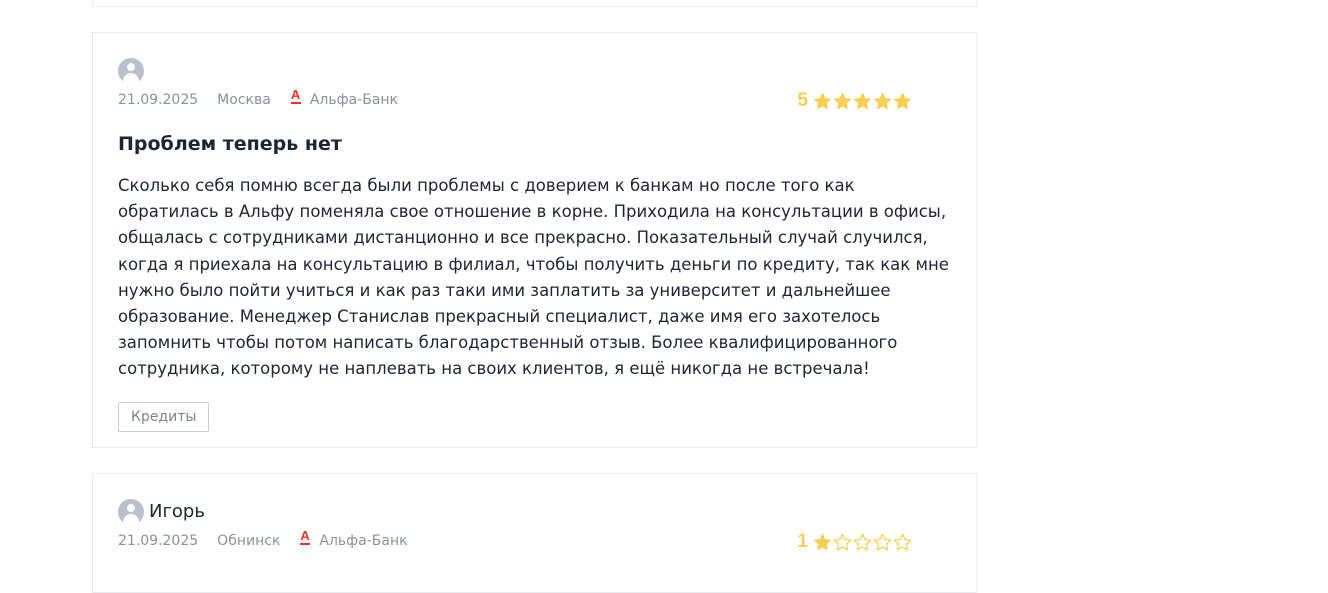 The height and width of the screenshot is (593, 1328). I want to click on bank-link: A Альфа-Банк, so click(344, 97).